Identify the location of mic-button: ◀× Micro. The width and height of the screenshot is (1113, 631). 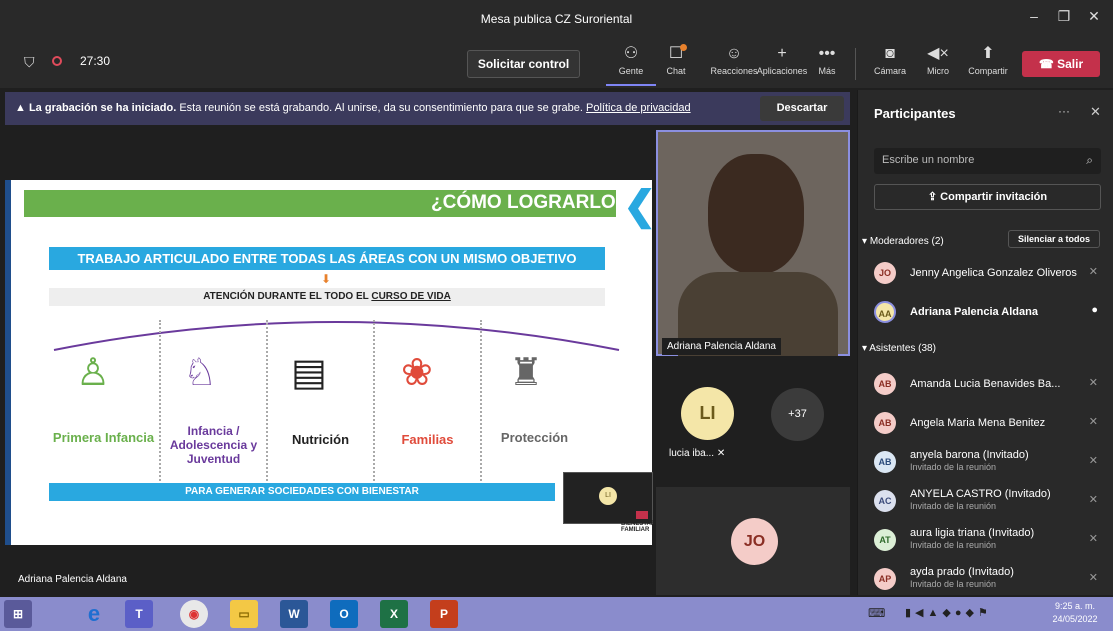
(938, 64).